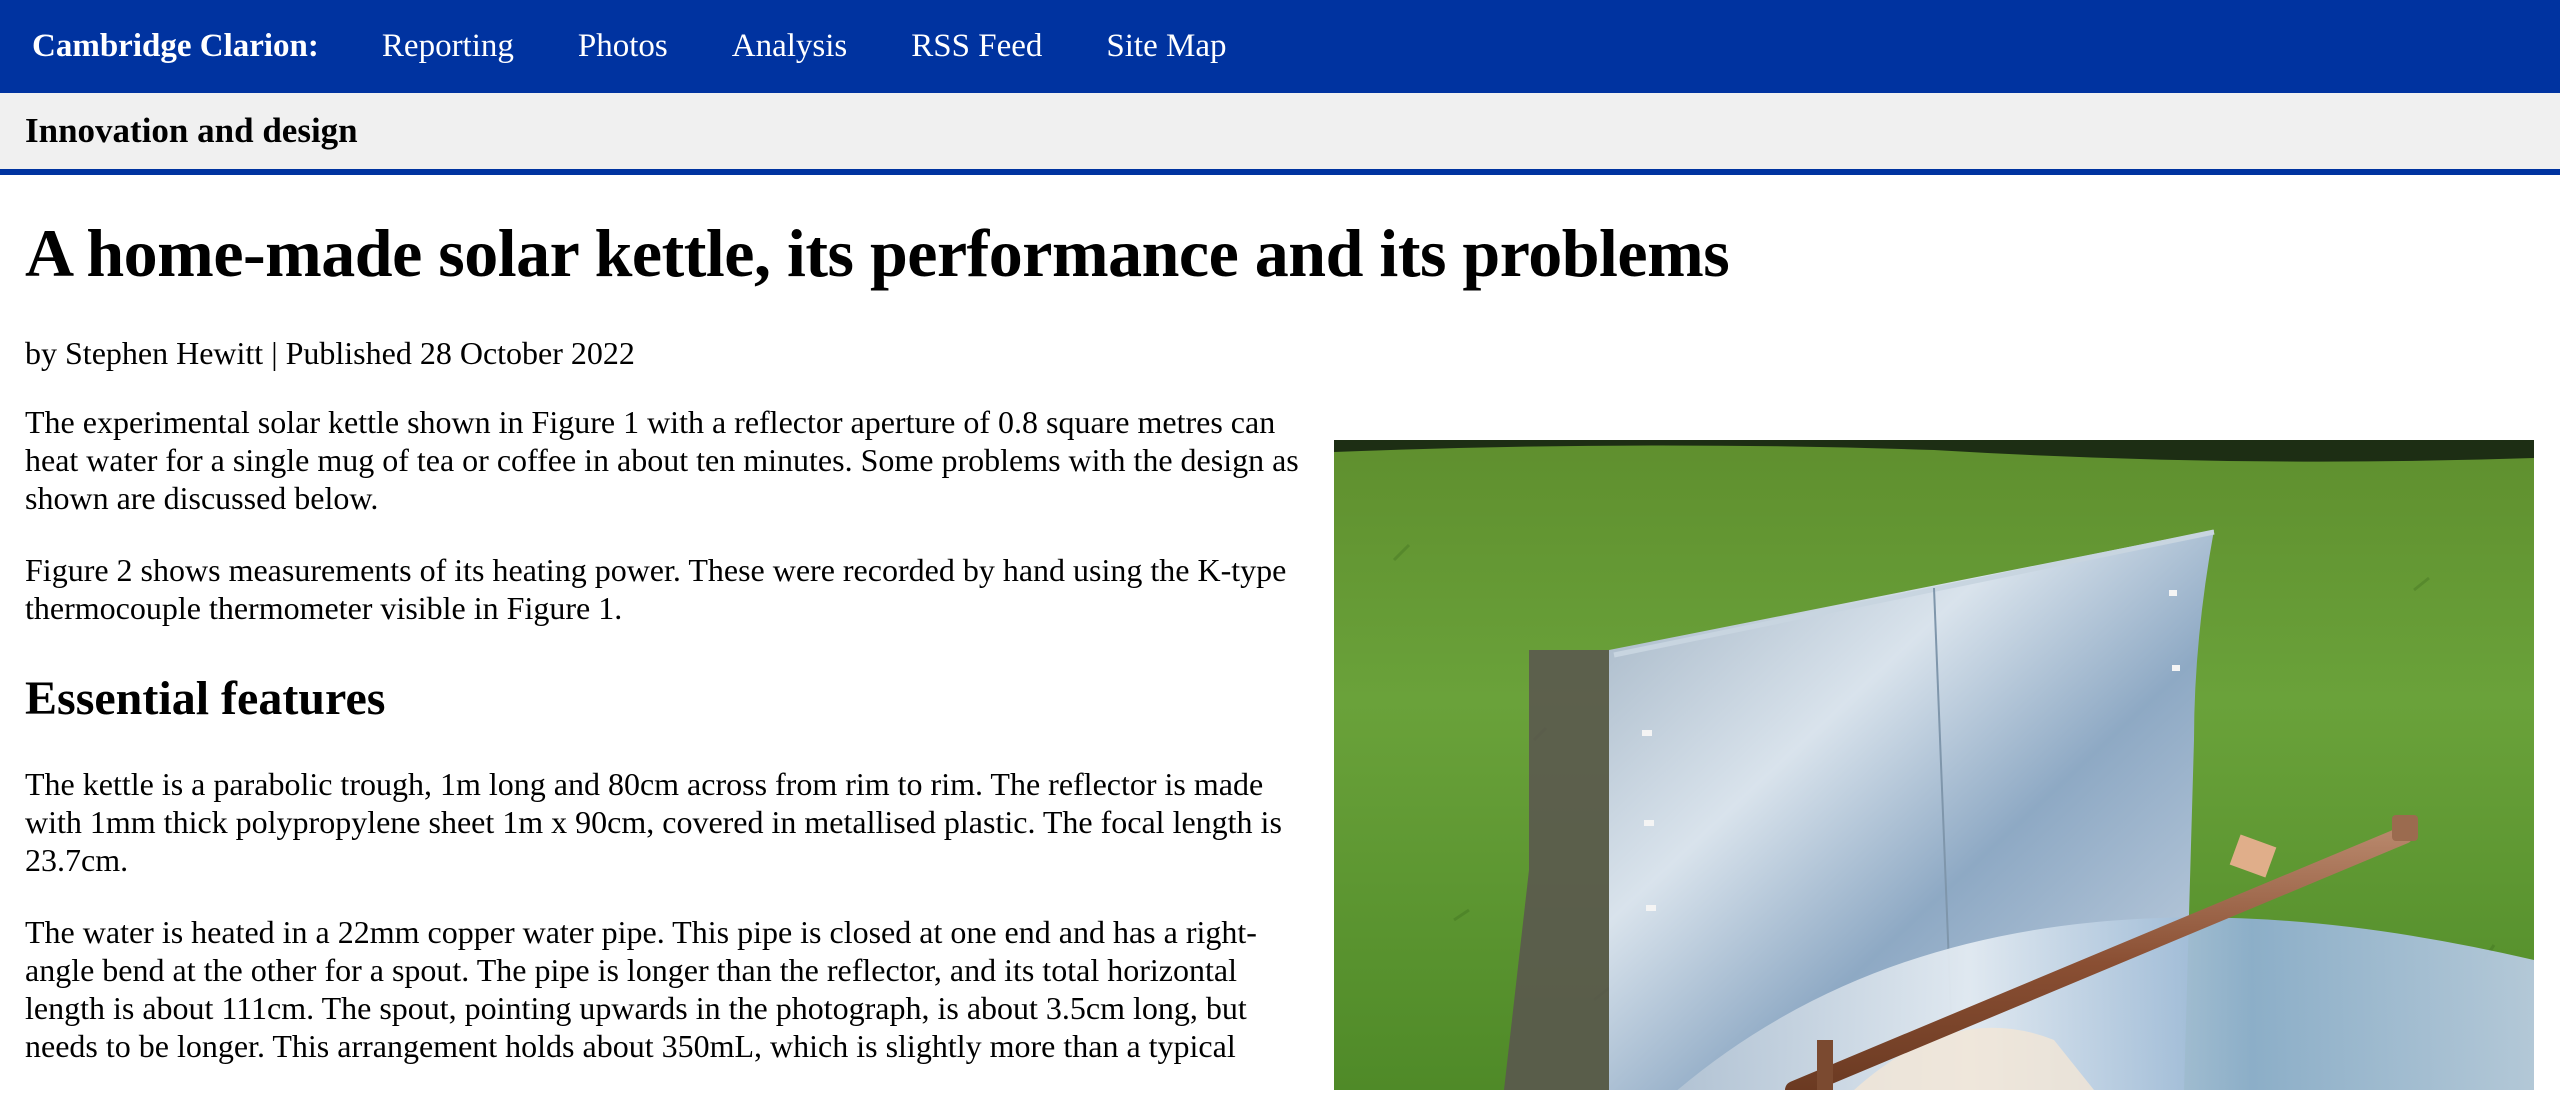  What do you see at coordinates (976, 46) in the screenshot?
I see `nav-link-rss-feed: RSS Feed` at bounding box center [976, 46].